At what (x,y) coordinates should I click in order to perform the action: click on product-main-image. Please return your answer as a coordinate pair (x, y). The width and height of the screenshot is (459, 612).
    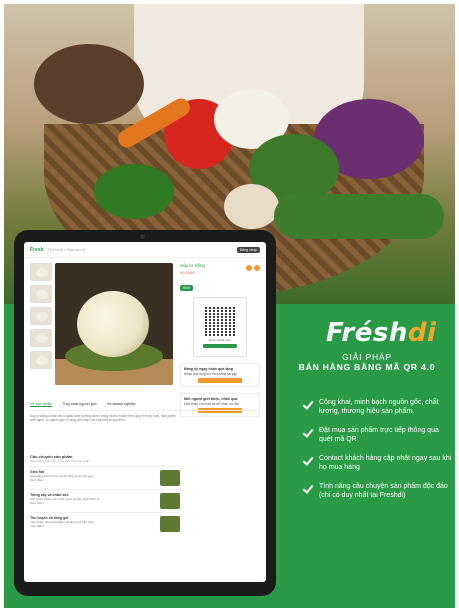
    Looking at the image, I should click on (114, 324).